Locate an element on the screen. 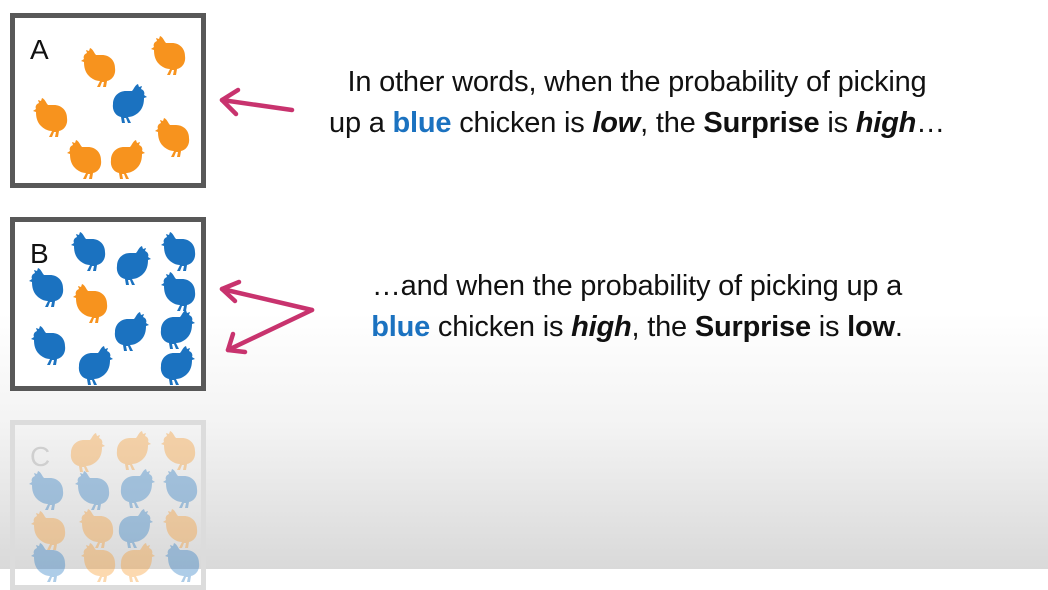 The width and height of the screenshot is (1048, 590). box-c: C is located at coordinates (108, 505).